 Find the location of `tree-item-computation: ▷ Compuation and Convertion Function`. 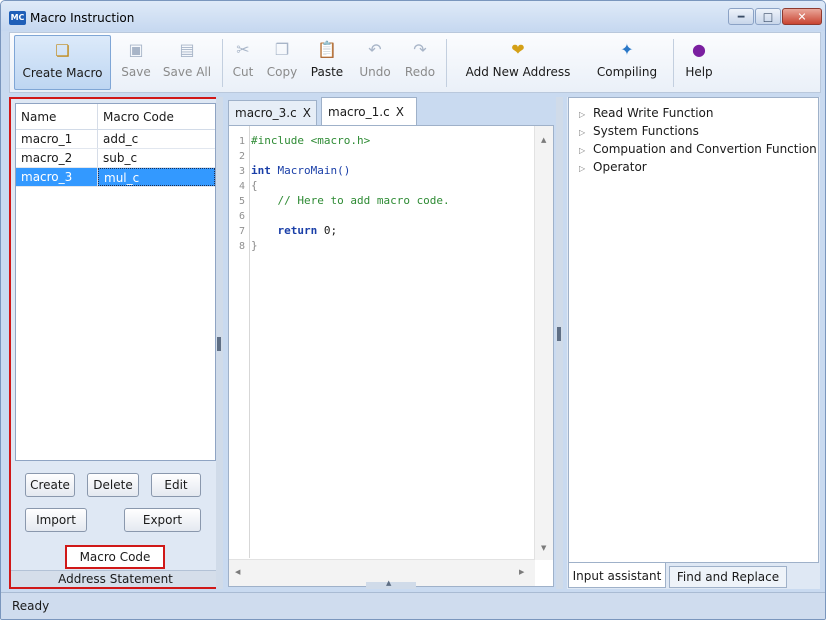

tree-item-computation: ▷ Compuation and Convertion Function is located at coordinates (698, 149).